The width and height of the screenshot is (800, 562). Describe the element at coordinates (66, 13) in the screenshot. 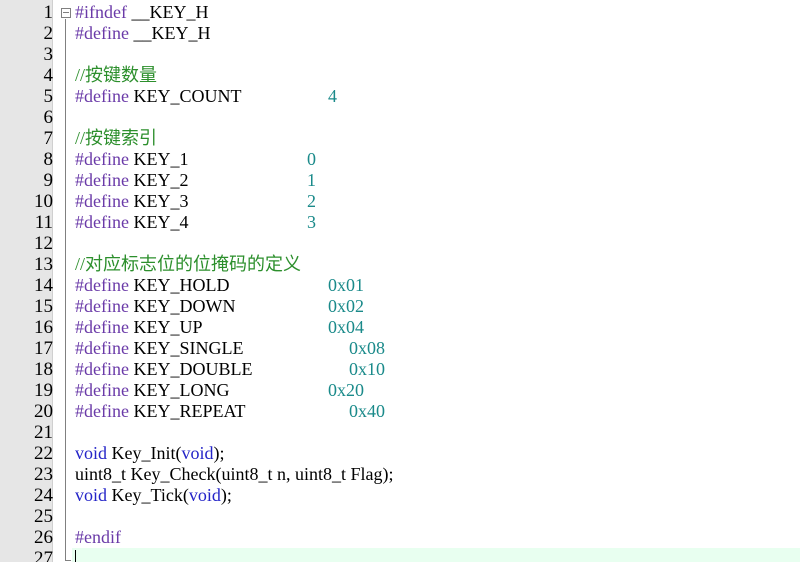

I see `fold-minus-icon` at that location.